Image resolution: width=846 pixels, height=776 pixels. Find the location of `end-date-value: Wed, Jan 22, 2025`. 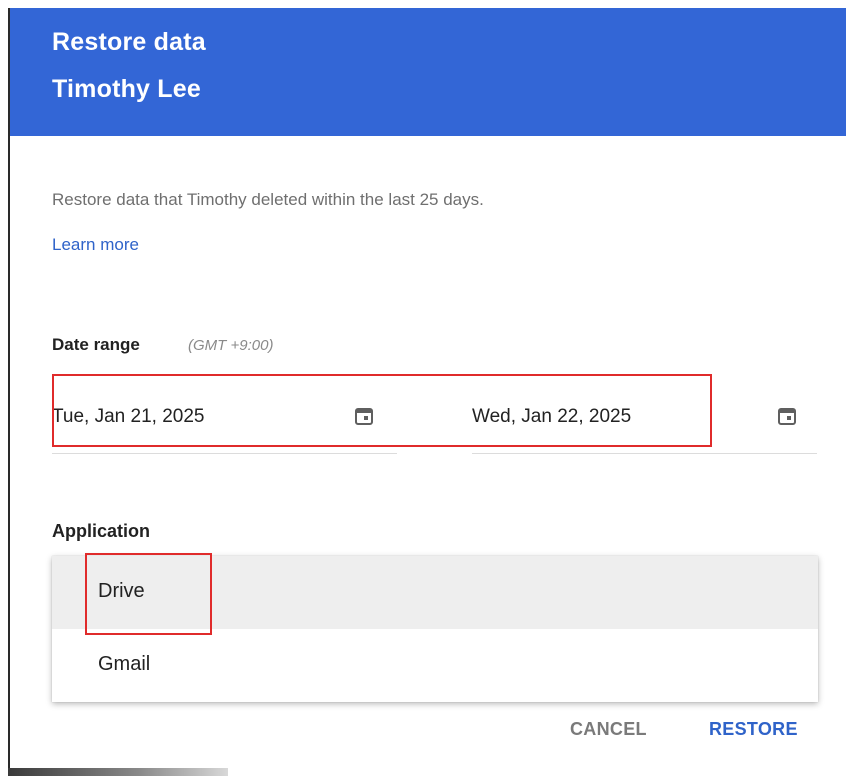

end-date-value: Wed, Jan 22, 2025 is located at coordinates (552, 416).